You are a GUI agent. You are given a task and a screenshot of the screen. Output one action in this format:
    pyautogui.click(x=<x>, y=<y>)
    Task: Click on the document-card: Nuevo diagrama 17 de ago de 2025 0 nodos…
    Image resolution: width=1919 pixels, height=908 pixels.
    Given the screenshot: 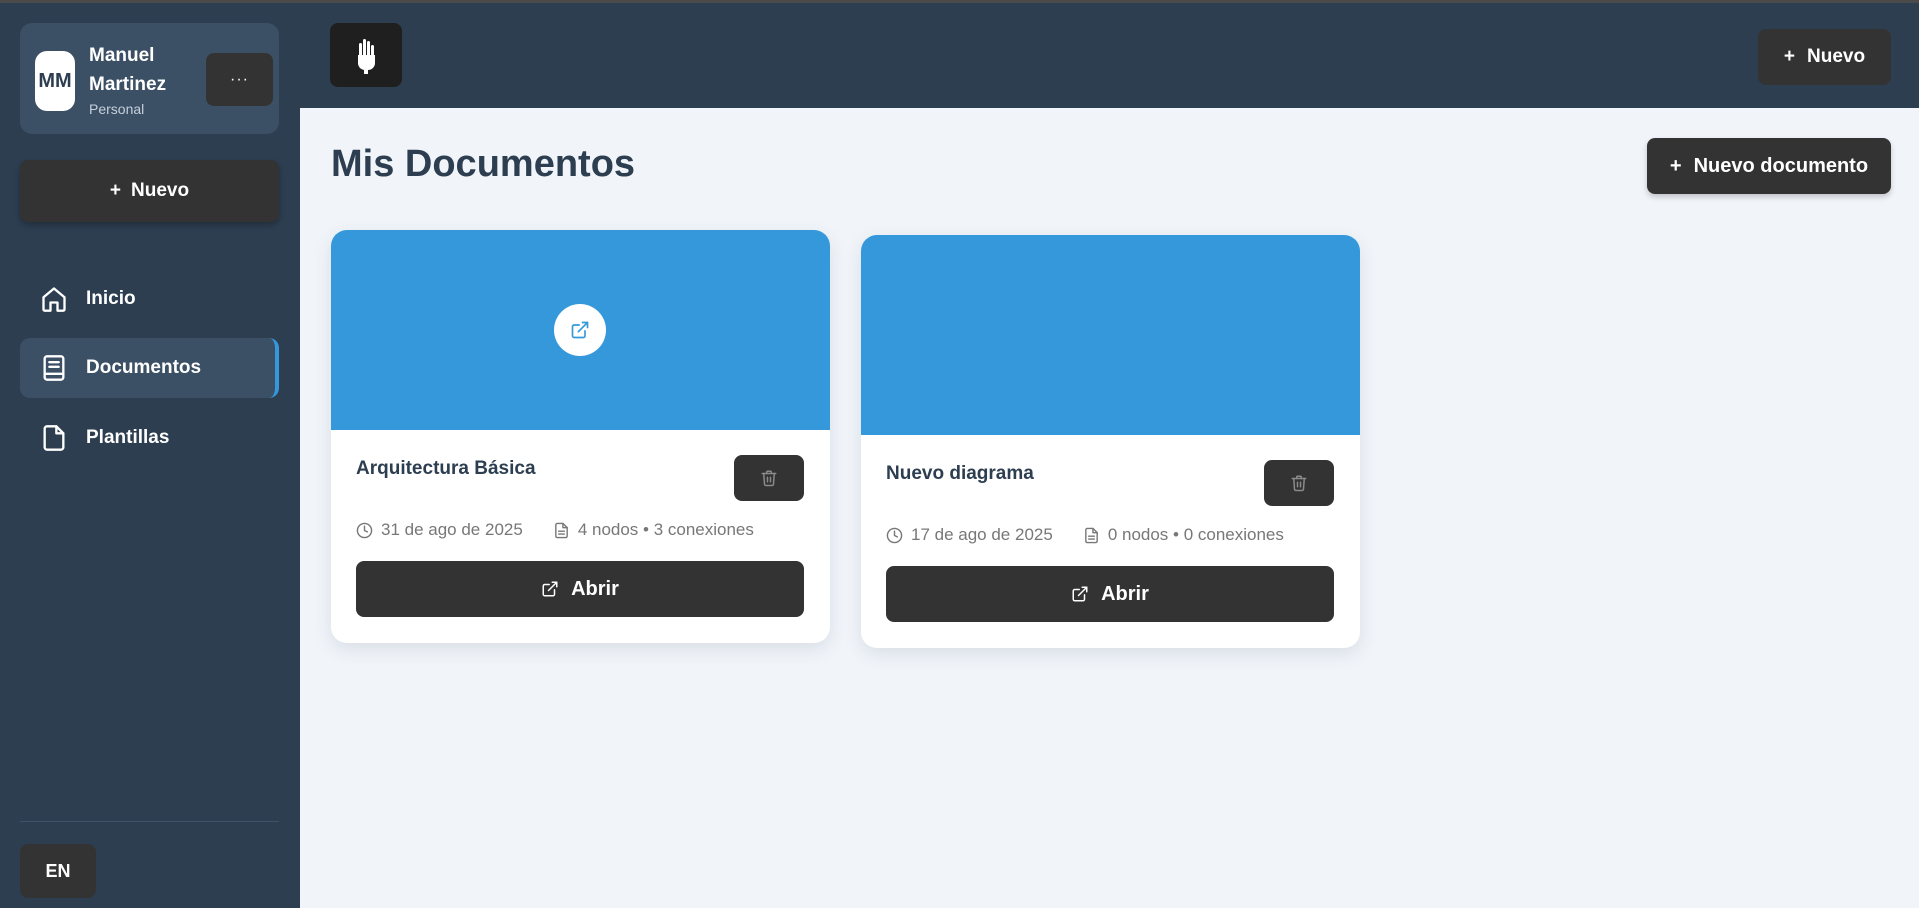 What is the action you would take?
    pyautogui.click(x=1110, y=441)
    